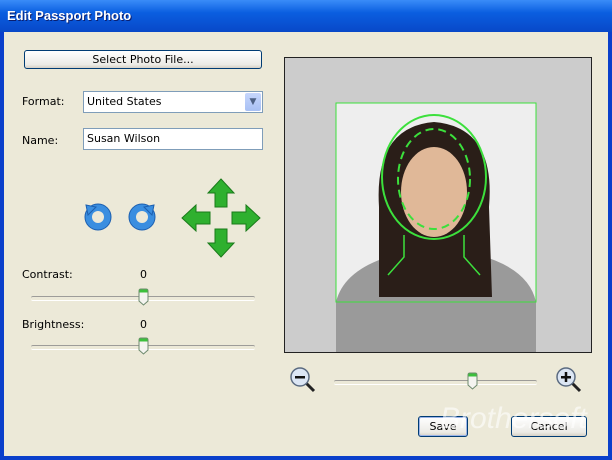  What do you see at coordinates (221, 218) in the screenshot?
I see `move-arrows` at bounding box center [221, 218].